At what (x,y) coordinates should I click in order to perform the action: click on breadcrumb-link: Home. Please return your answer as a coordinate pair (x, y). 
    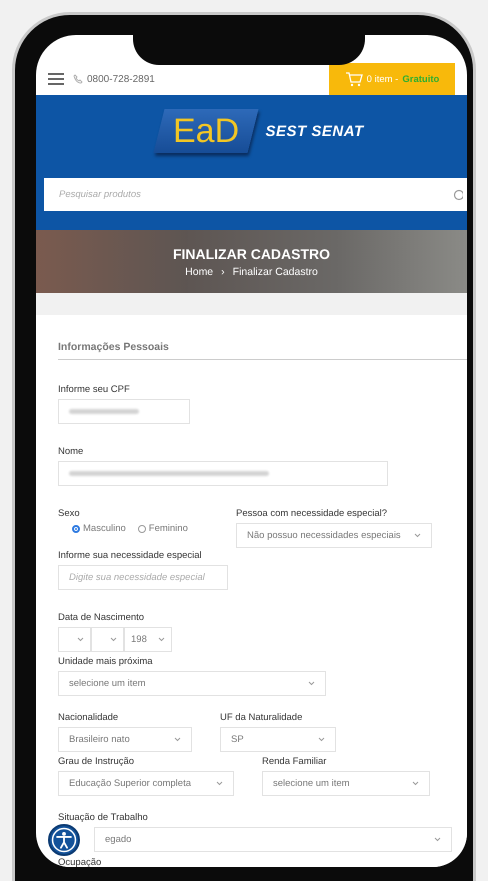
    Looking at the image, I should click on (199, 272).